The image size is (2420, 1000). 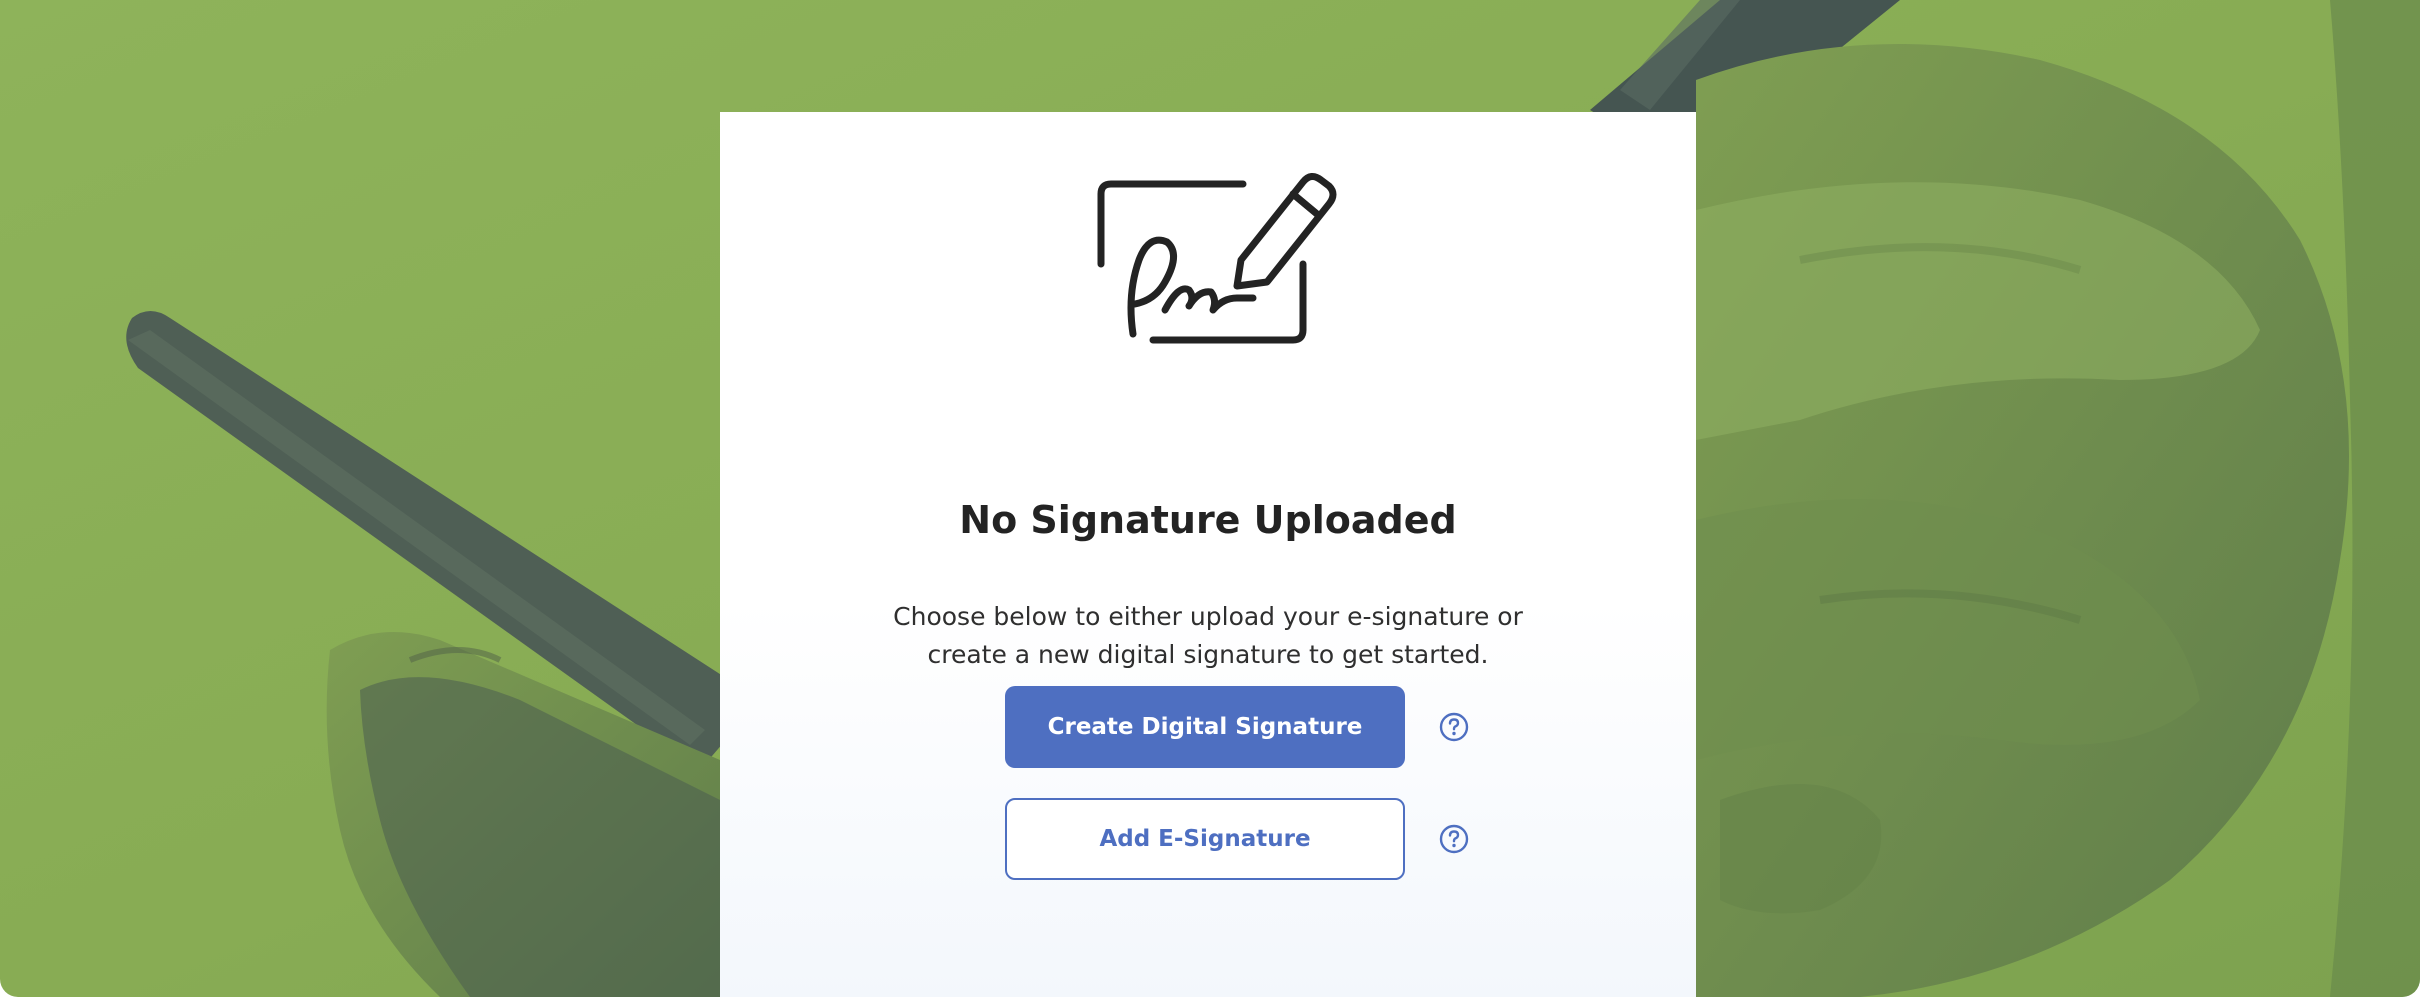 What do you see at coordinates (1217, 258) in the screenshot?
I see `signature-pen-icon` at bounding box center [1217, 258].